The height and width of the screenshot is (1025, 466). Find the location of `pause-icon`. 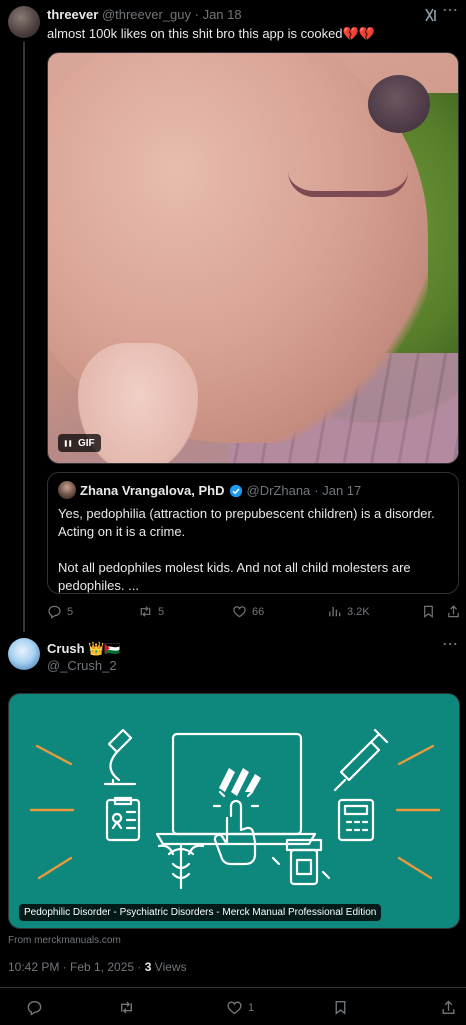

pause-icon is located at coordinates (68, 443).